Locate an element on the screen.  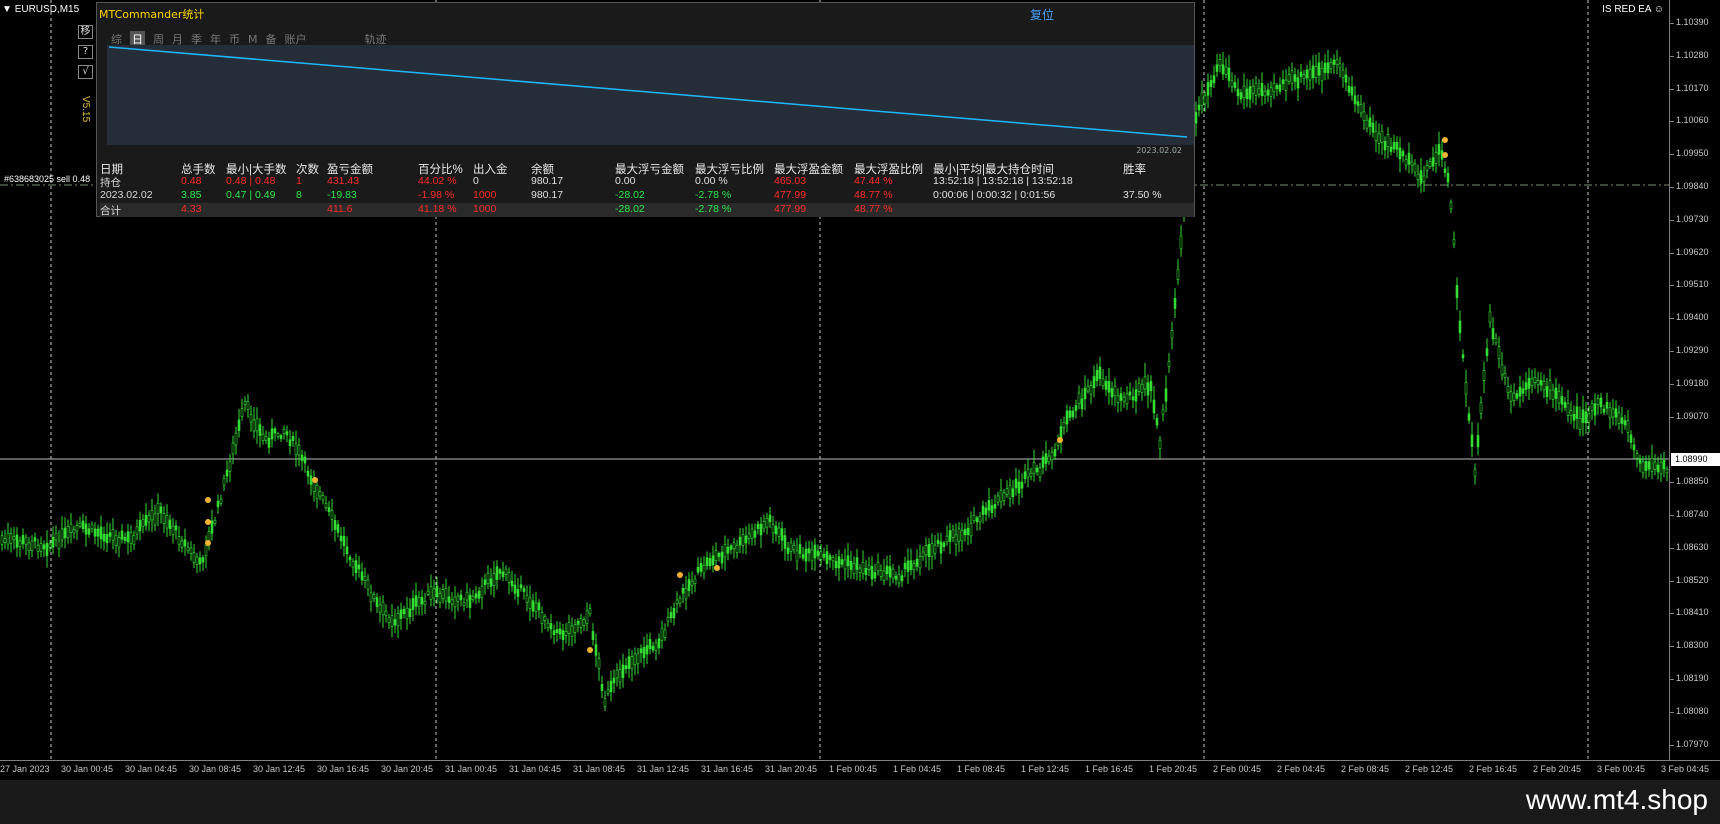
footer-bar: www.mt4.shop is located at coordinates (860, 802).